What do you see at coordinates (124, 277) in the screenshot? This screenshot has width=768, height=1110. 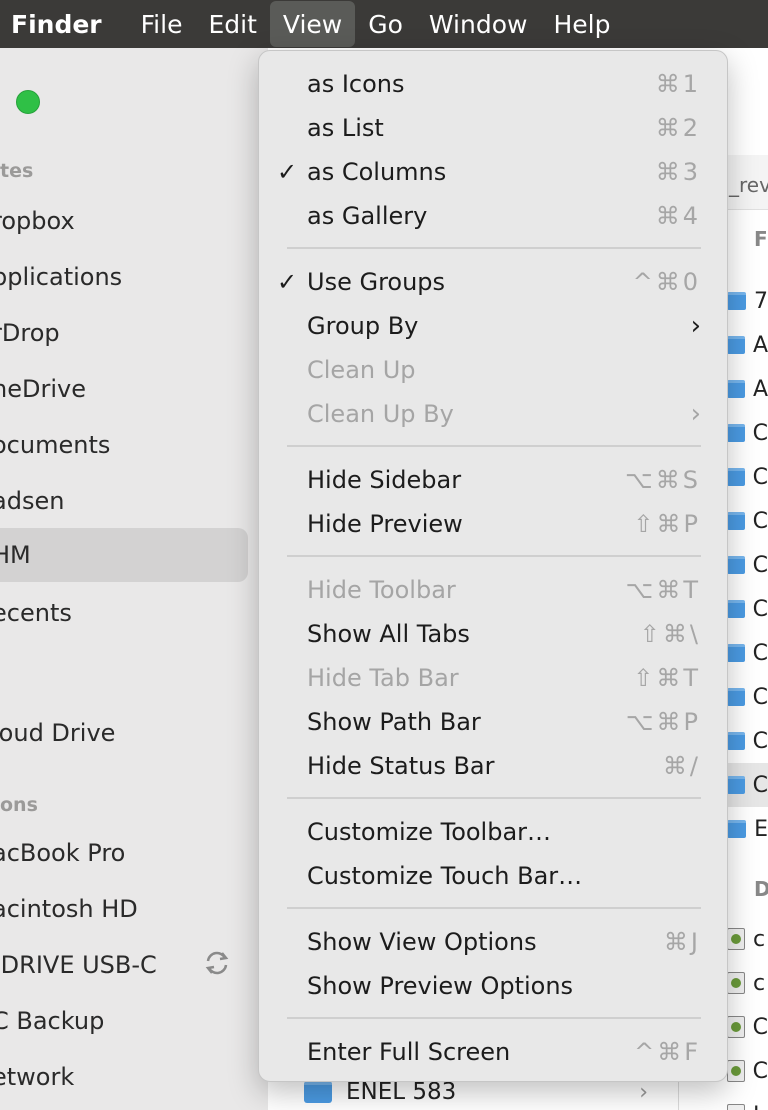 I see `sidebar-item-applications: pplications` at bounding box center [124, 277].